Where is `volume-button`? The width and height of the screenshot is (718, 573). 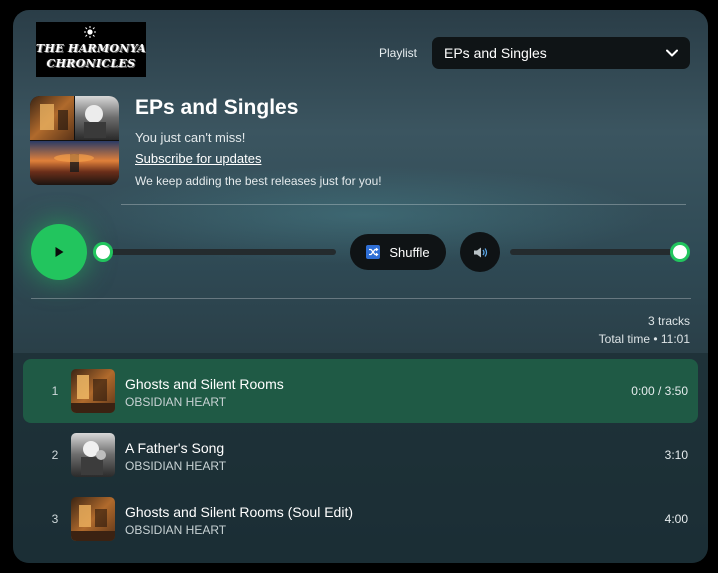
volume-button is located at coordinates (480, 252).